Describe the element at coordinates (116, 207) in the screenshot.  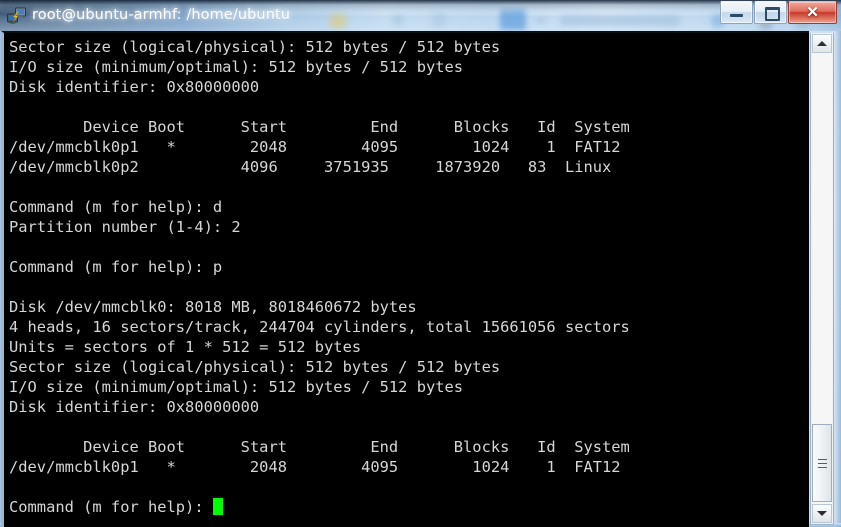
I see `terminal-line: Command (m for help): d` at that location.